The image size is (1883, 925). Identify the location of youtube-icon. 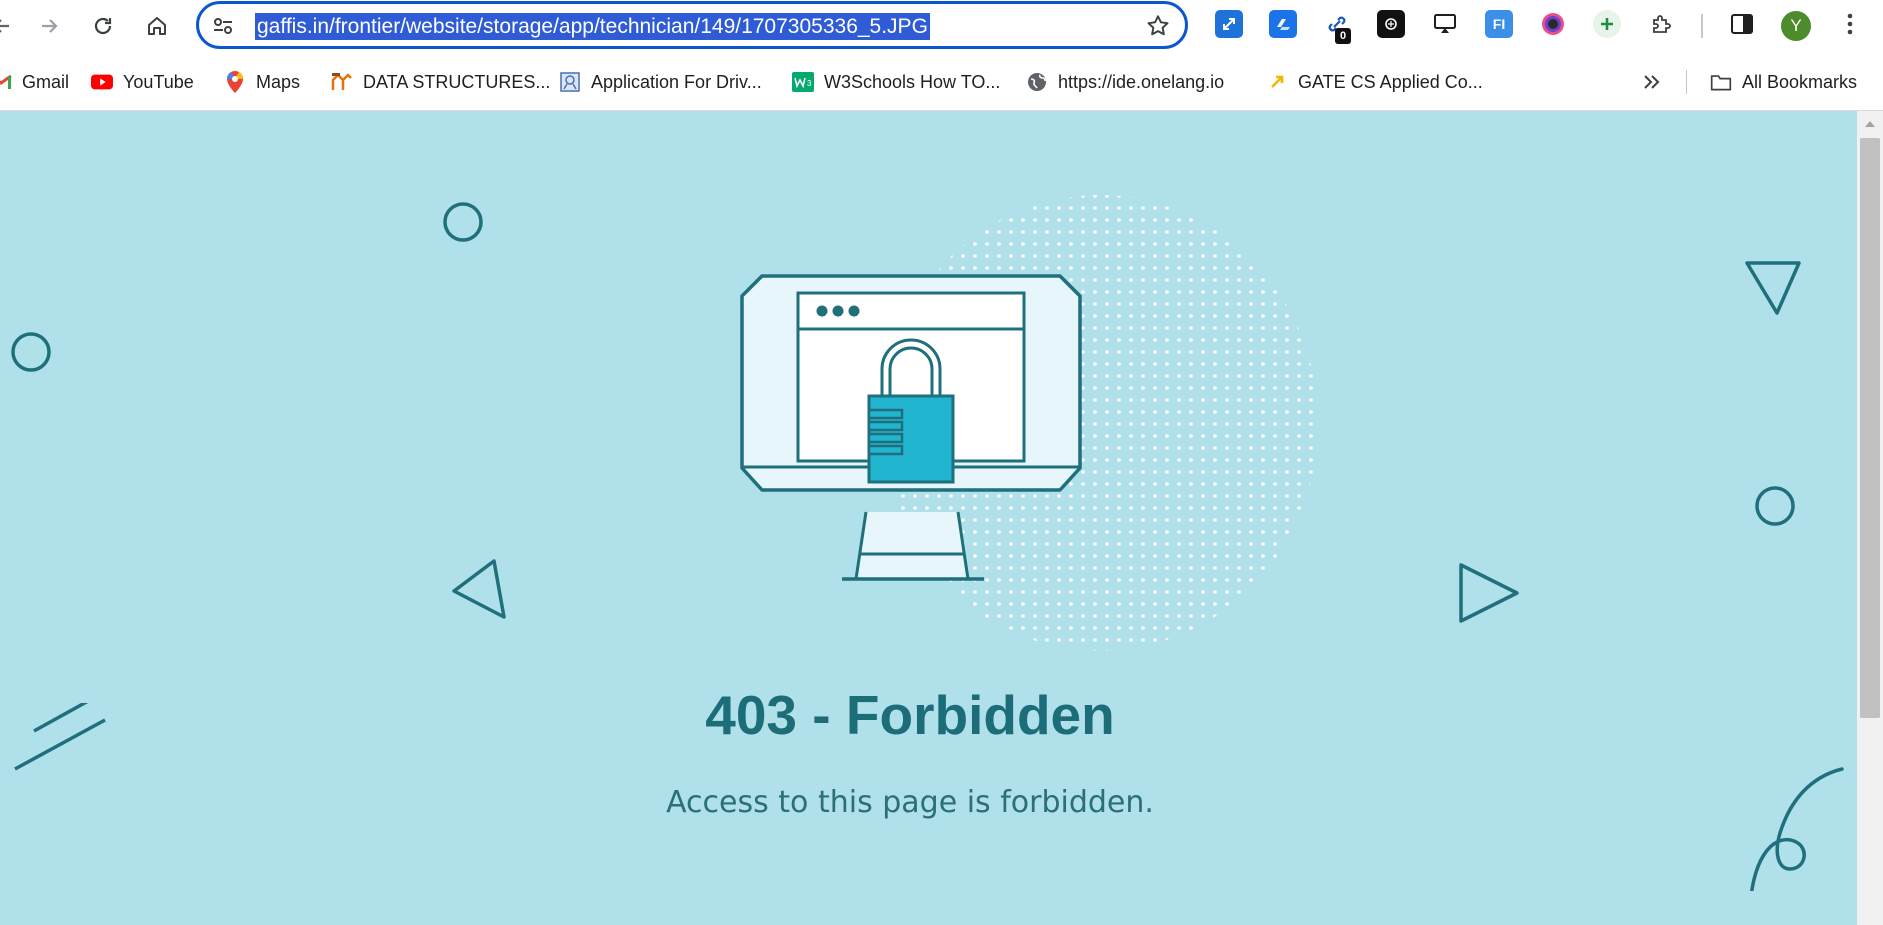
(102, 82).